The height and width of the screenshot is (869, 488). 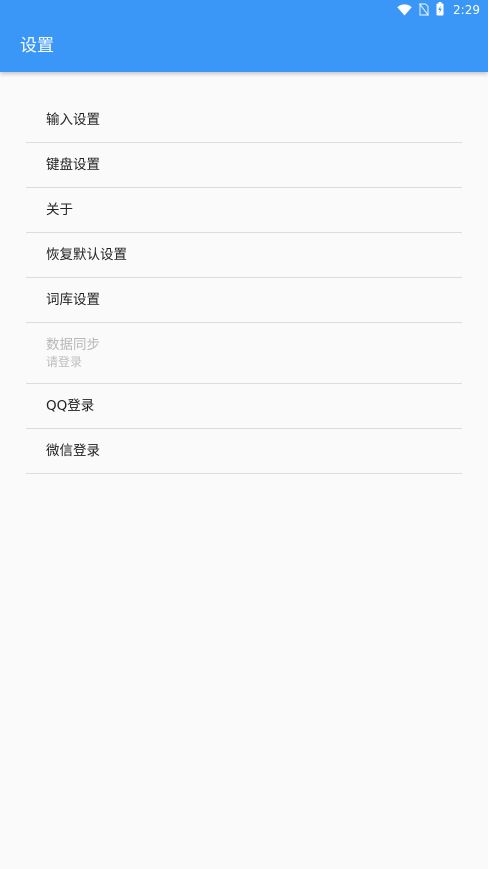 I want to click on settings-item-wechat-login: 微信登录, so click(x=244, y=451).